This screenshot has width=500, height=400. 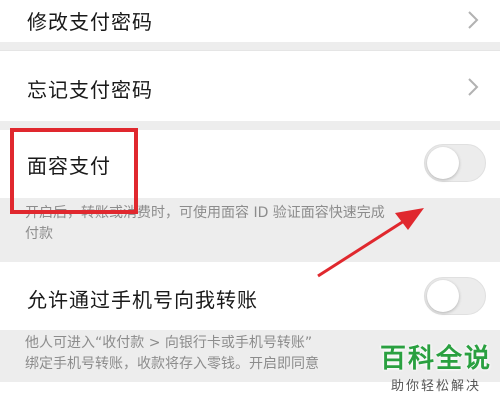 I want to click on watermark-logo: 百科全说 助你轻松解决, so click(x=436, y=367).